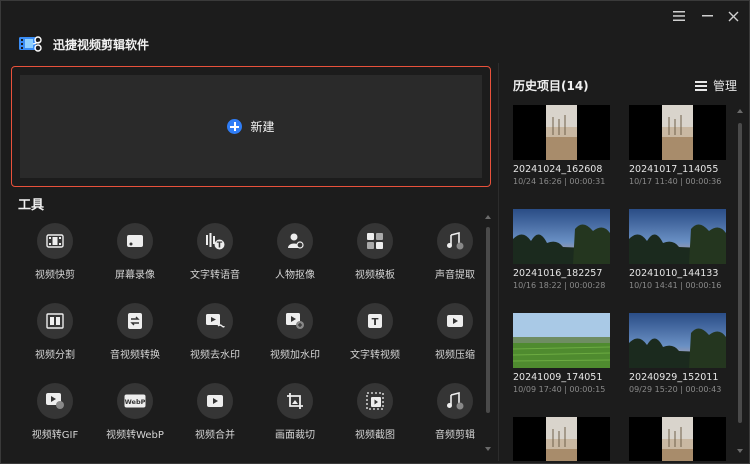  What do you see at coordinates (559, 285) in the screenshot?
I see `history-item-meta: 10/16 18:22 | 00:00:28` at bounding box center [559, 285].